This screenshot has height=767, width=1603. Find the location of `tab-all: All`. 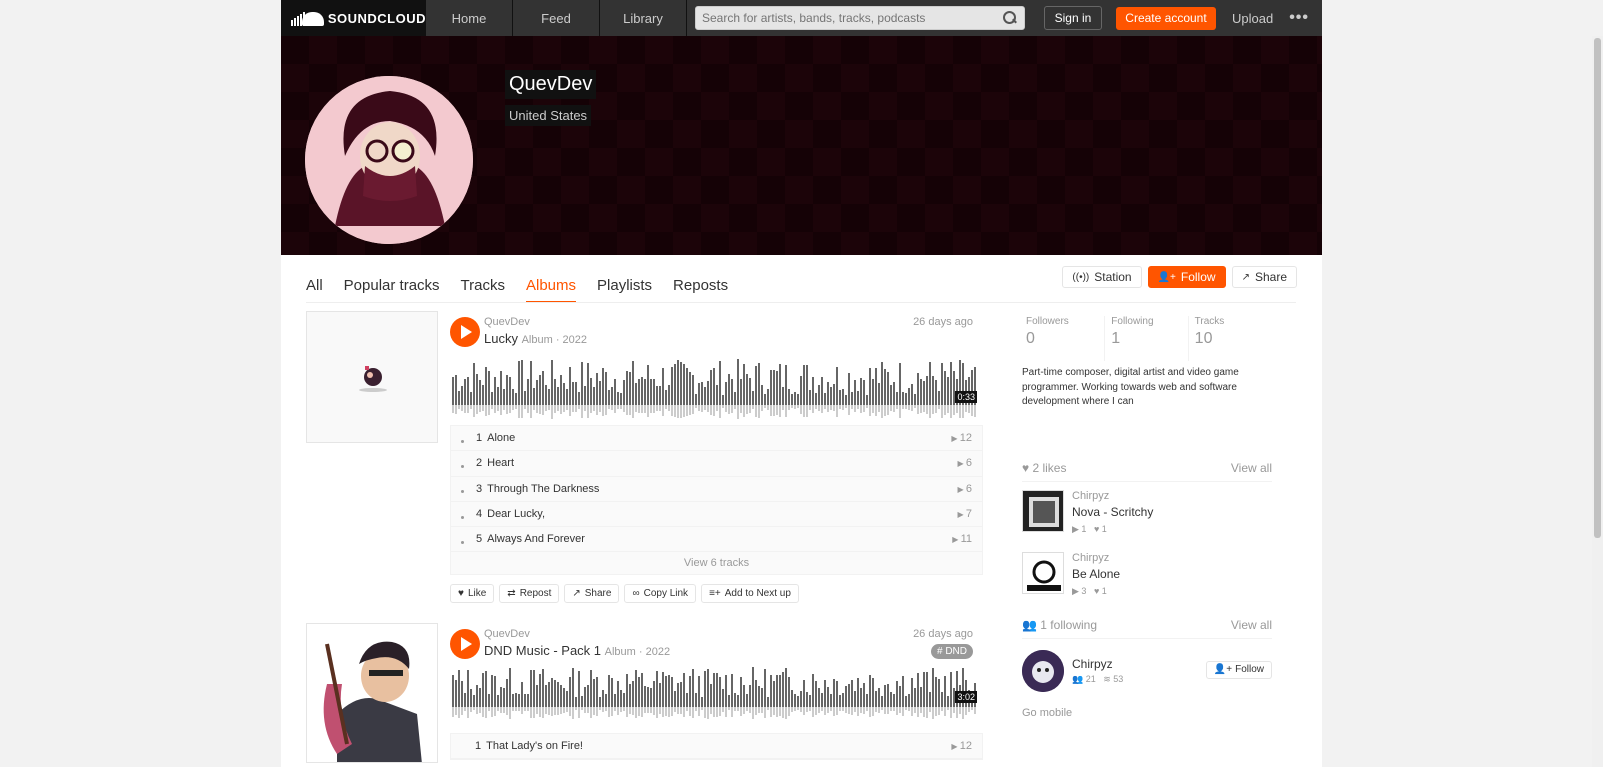

tab-all: All is located at coordinates (314, 288).